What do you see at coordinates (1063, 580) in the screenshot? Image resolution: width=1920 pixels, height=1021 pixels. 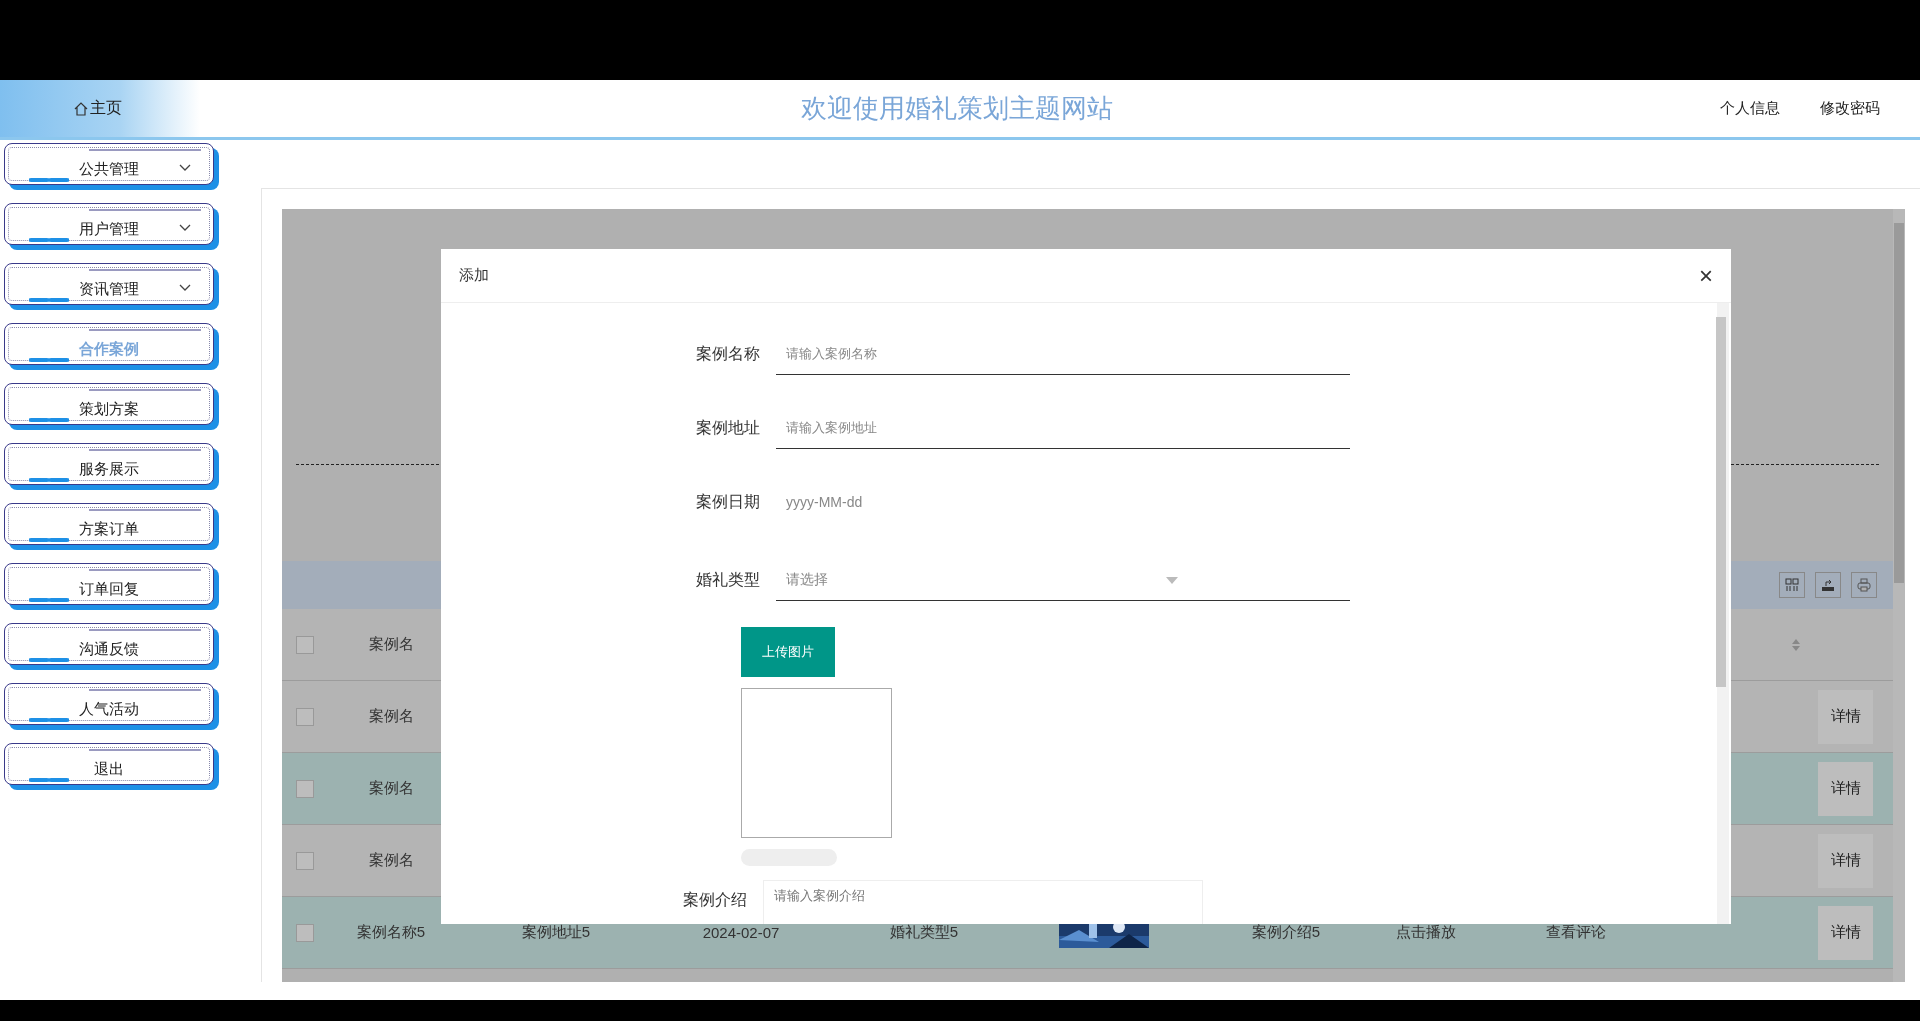 I see `select-field: 请选择` at bounding box center [1063, 580].